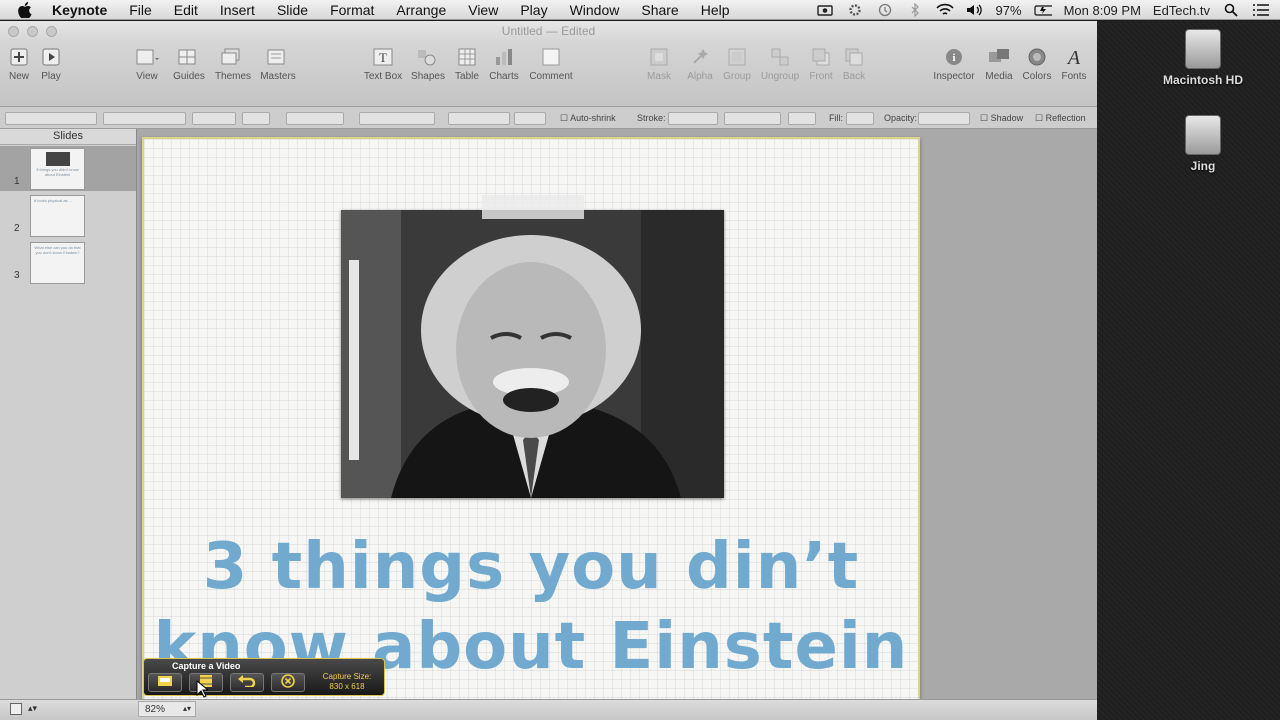 The image size is (1280, 720). I want to click on bluetooth-icon, so click(915, 10).